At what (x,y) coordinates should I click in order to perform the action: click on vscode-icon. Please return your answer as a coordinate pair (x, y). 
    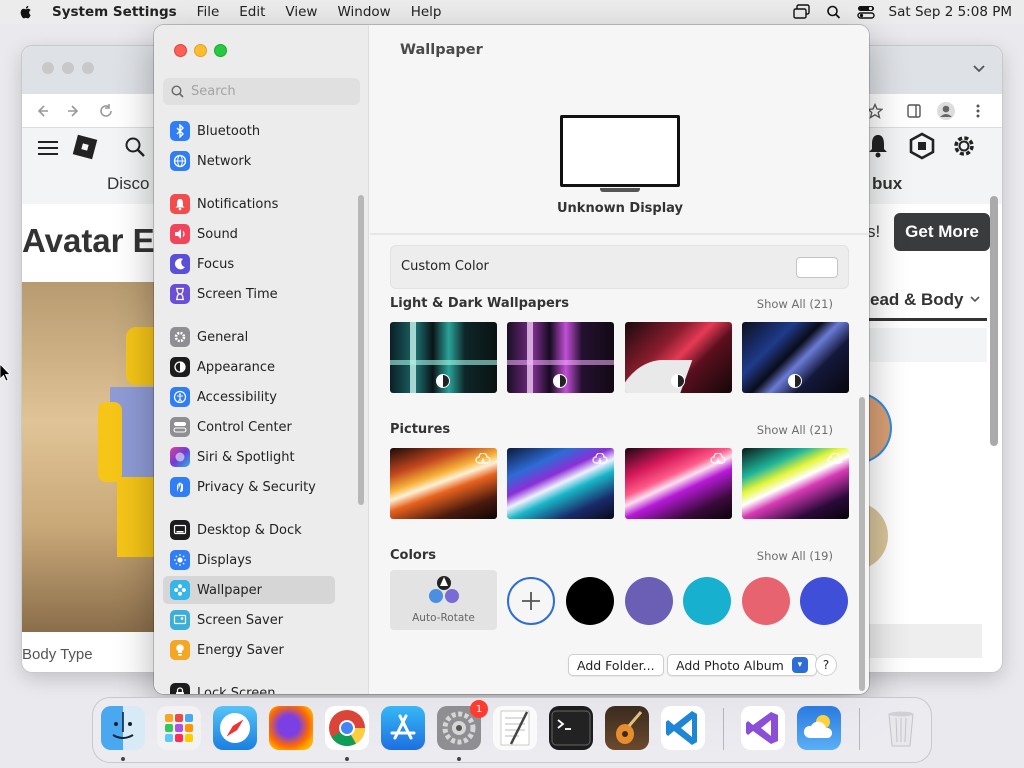
    Looking at the image, I should click on (683, 728).